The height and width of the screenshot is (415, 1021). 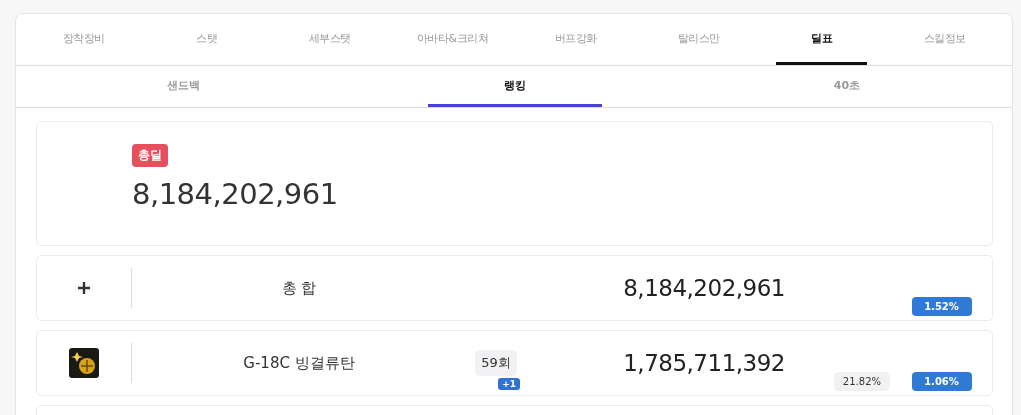 I want to click on tab: 스킬정보, so click(x=944, y=39).